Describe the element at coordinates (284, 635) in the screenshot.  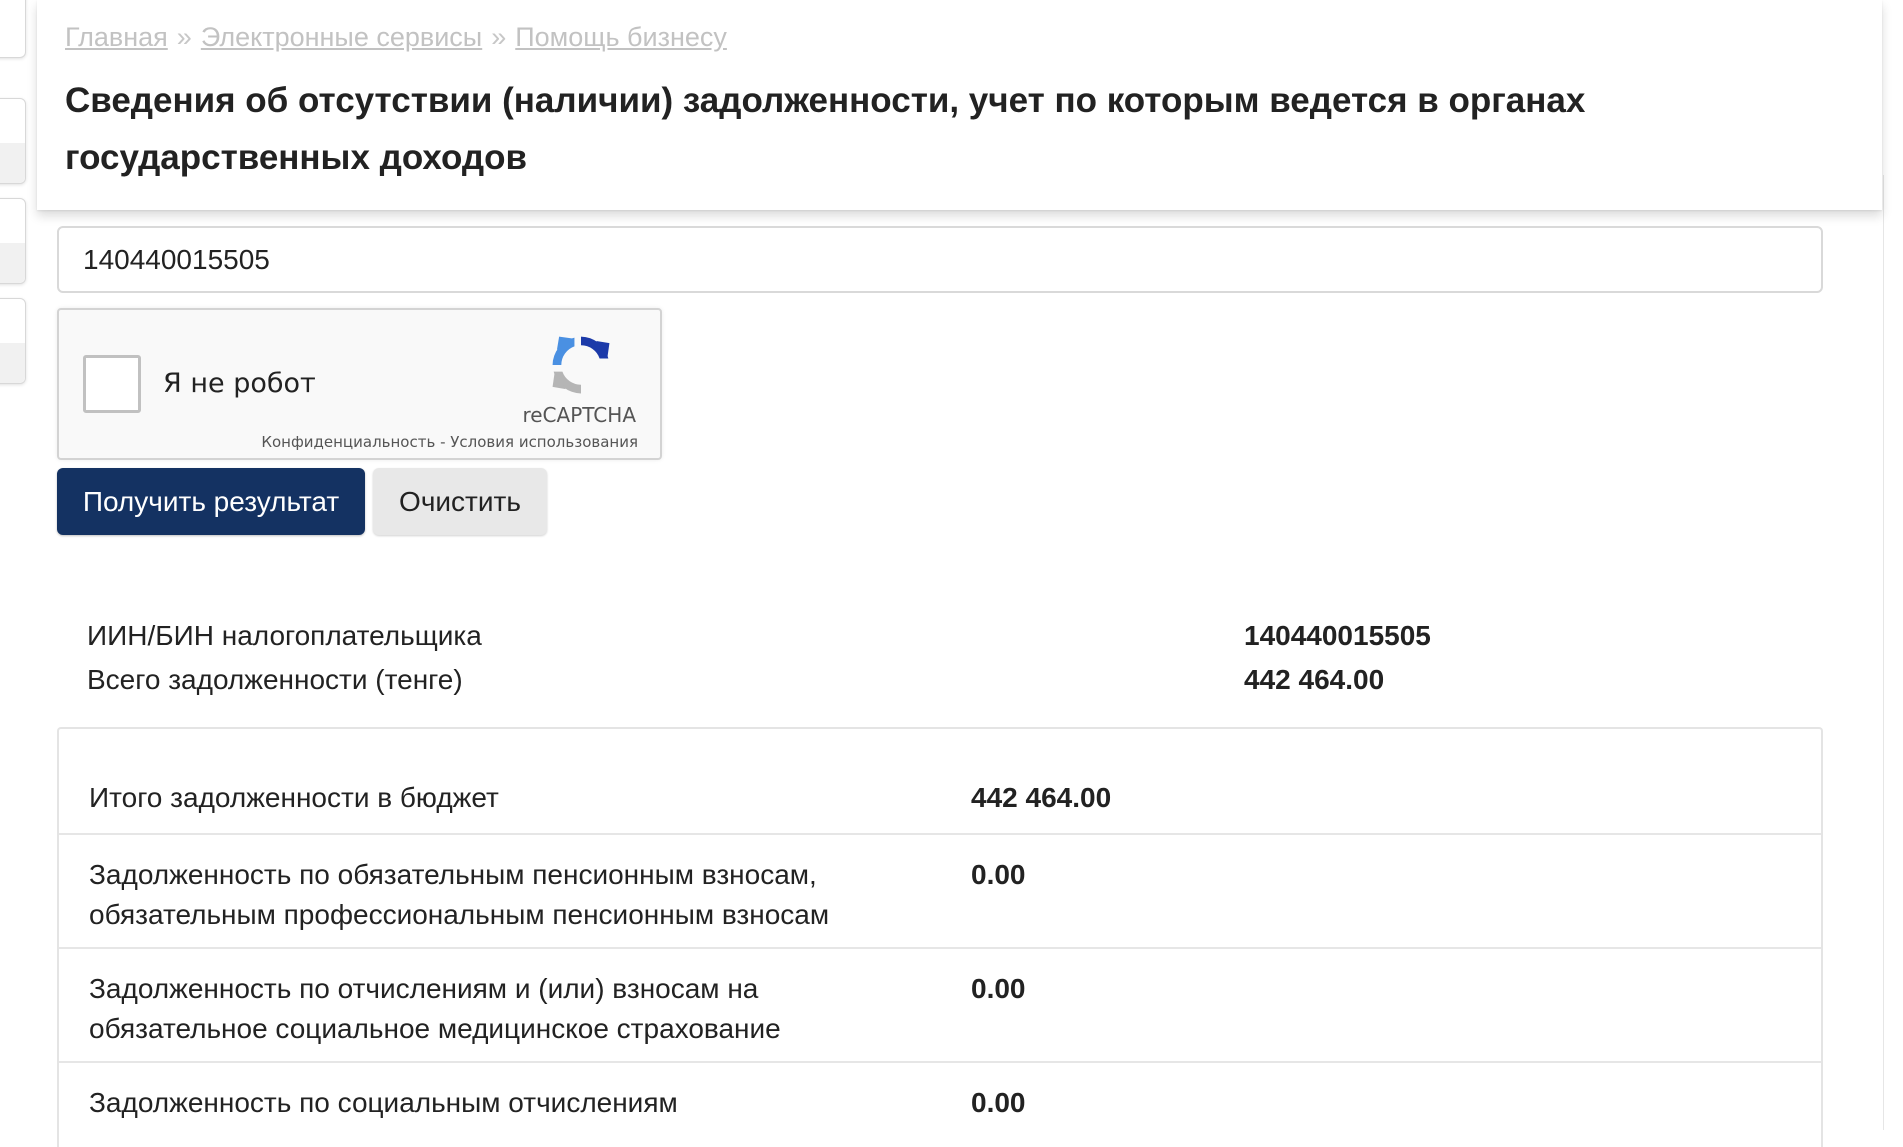
I see `summary-iin-label: ИИН/БИН налогоплательщика` at that location.